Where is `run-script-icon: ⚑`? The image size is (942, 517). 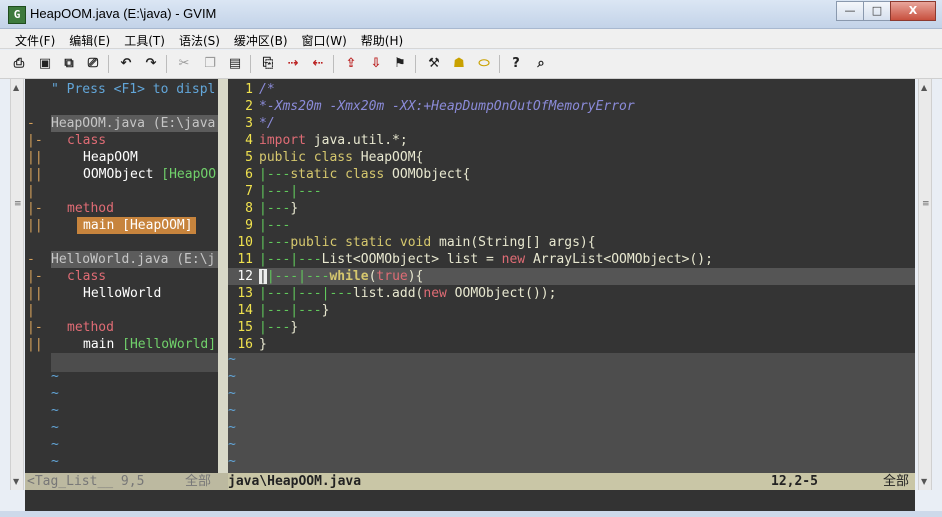
run-script-icon: ⚑ is located at coordinates (400, 64).